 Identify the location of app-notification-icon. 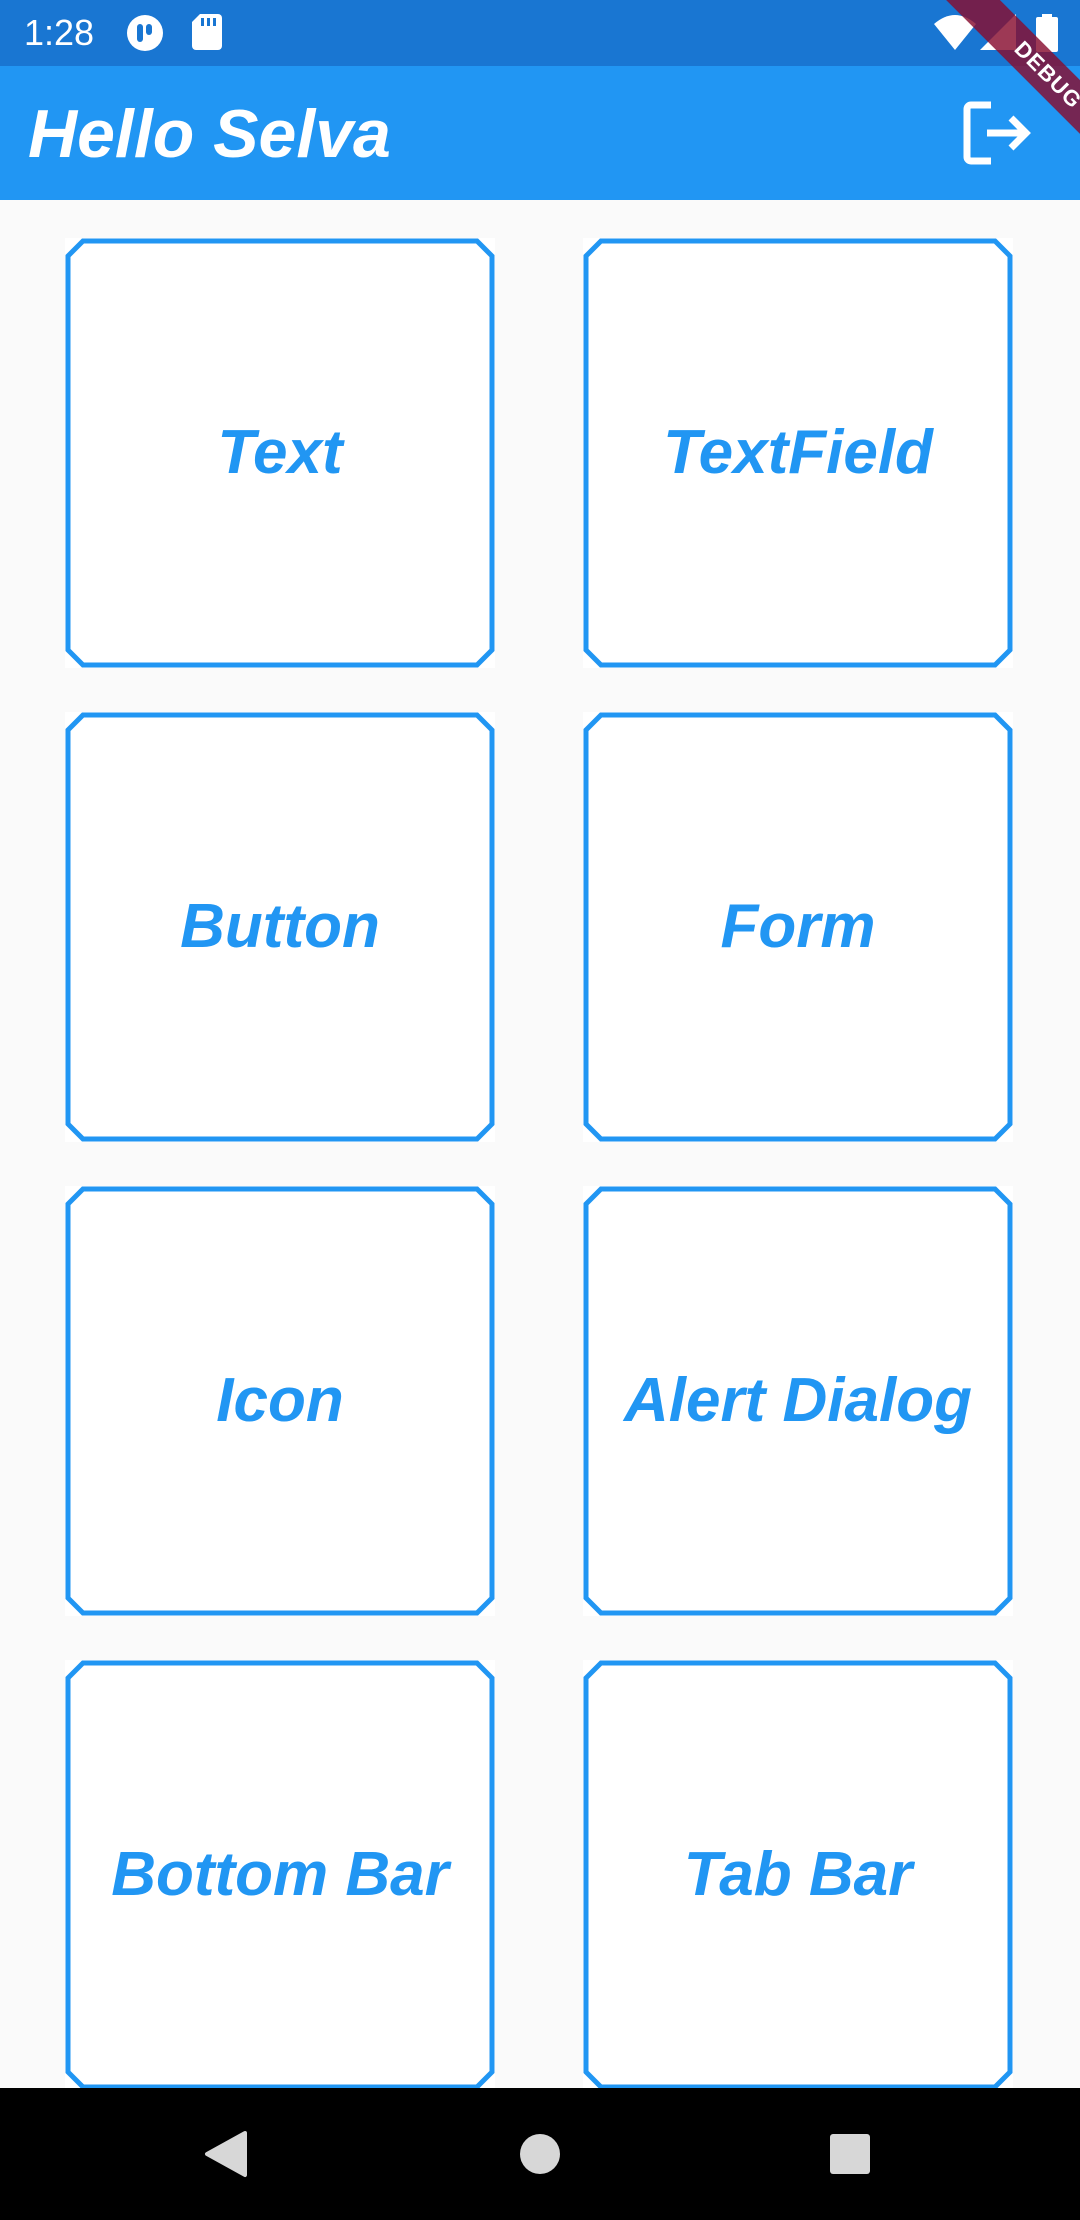
(145, 35).